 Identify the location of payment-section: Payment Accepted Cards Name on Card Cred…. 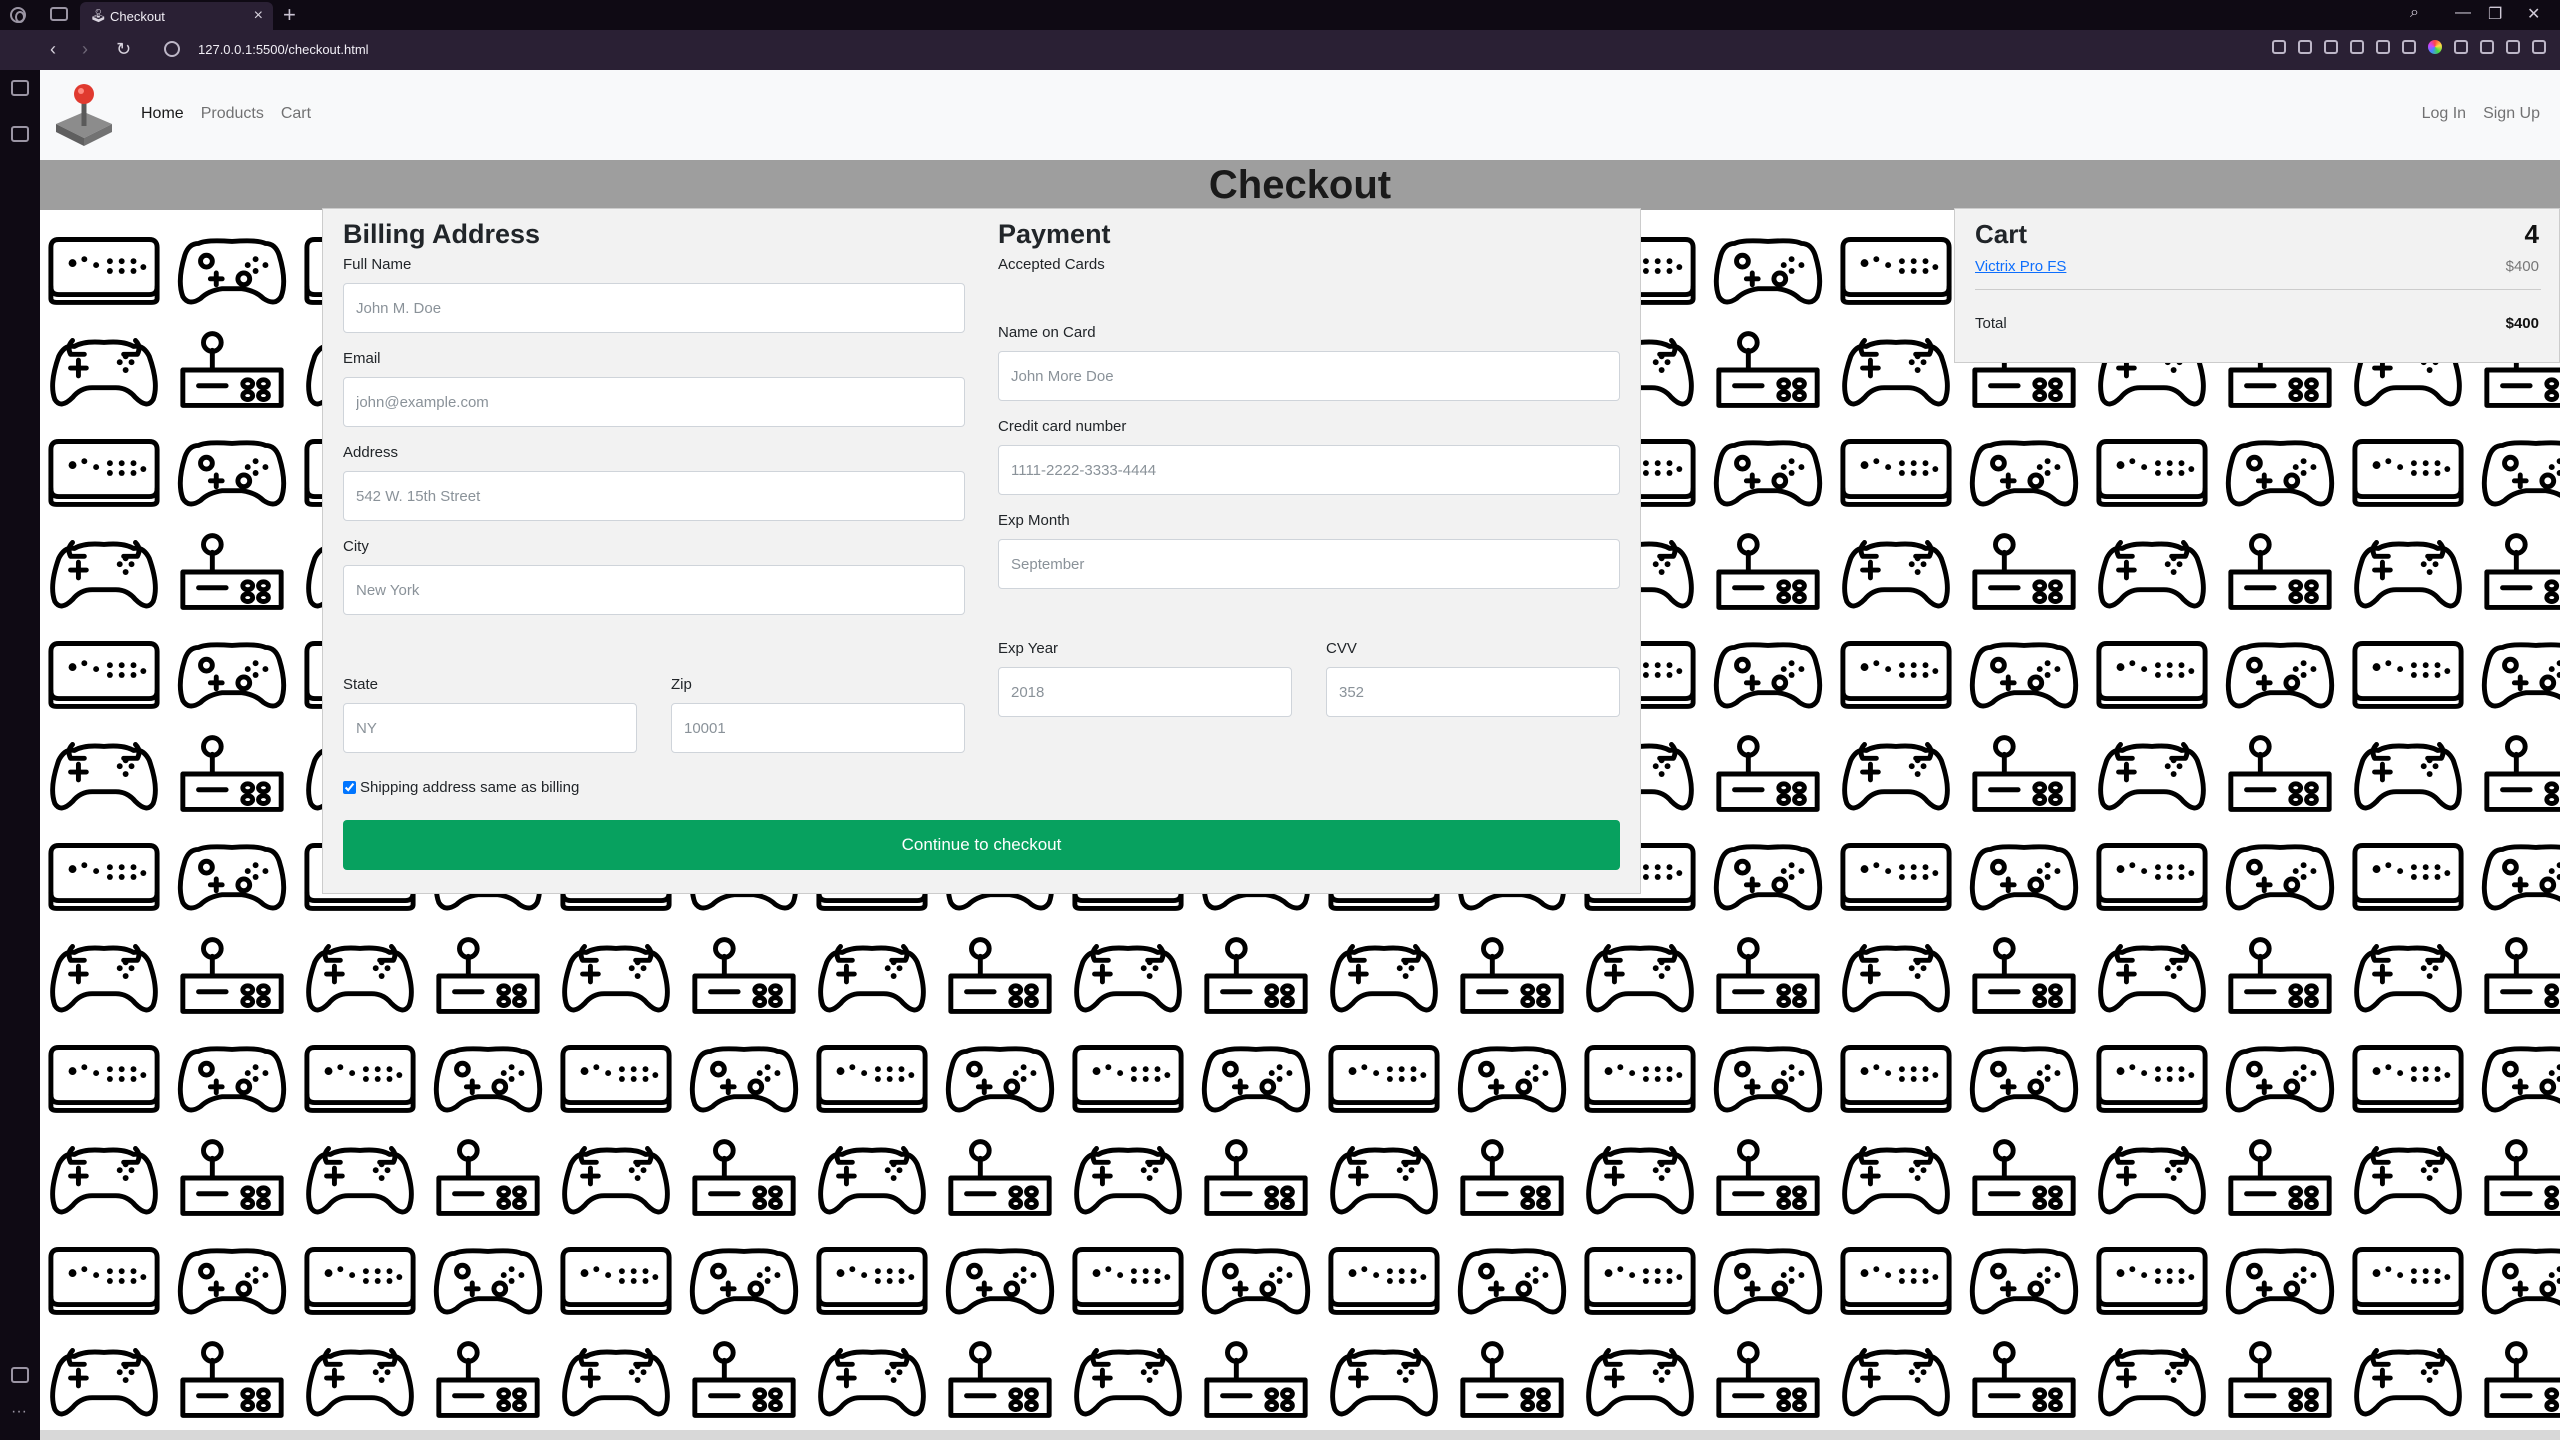
(1309, 463).